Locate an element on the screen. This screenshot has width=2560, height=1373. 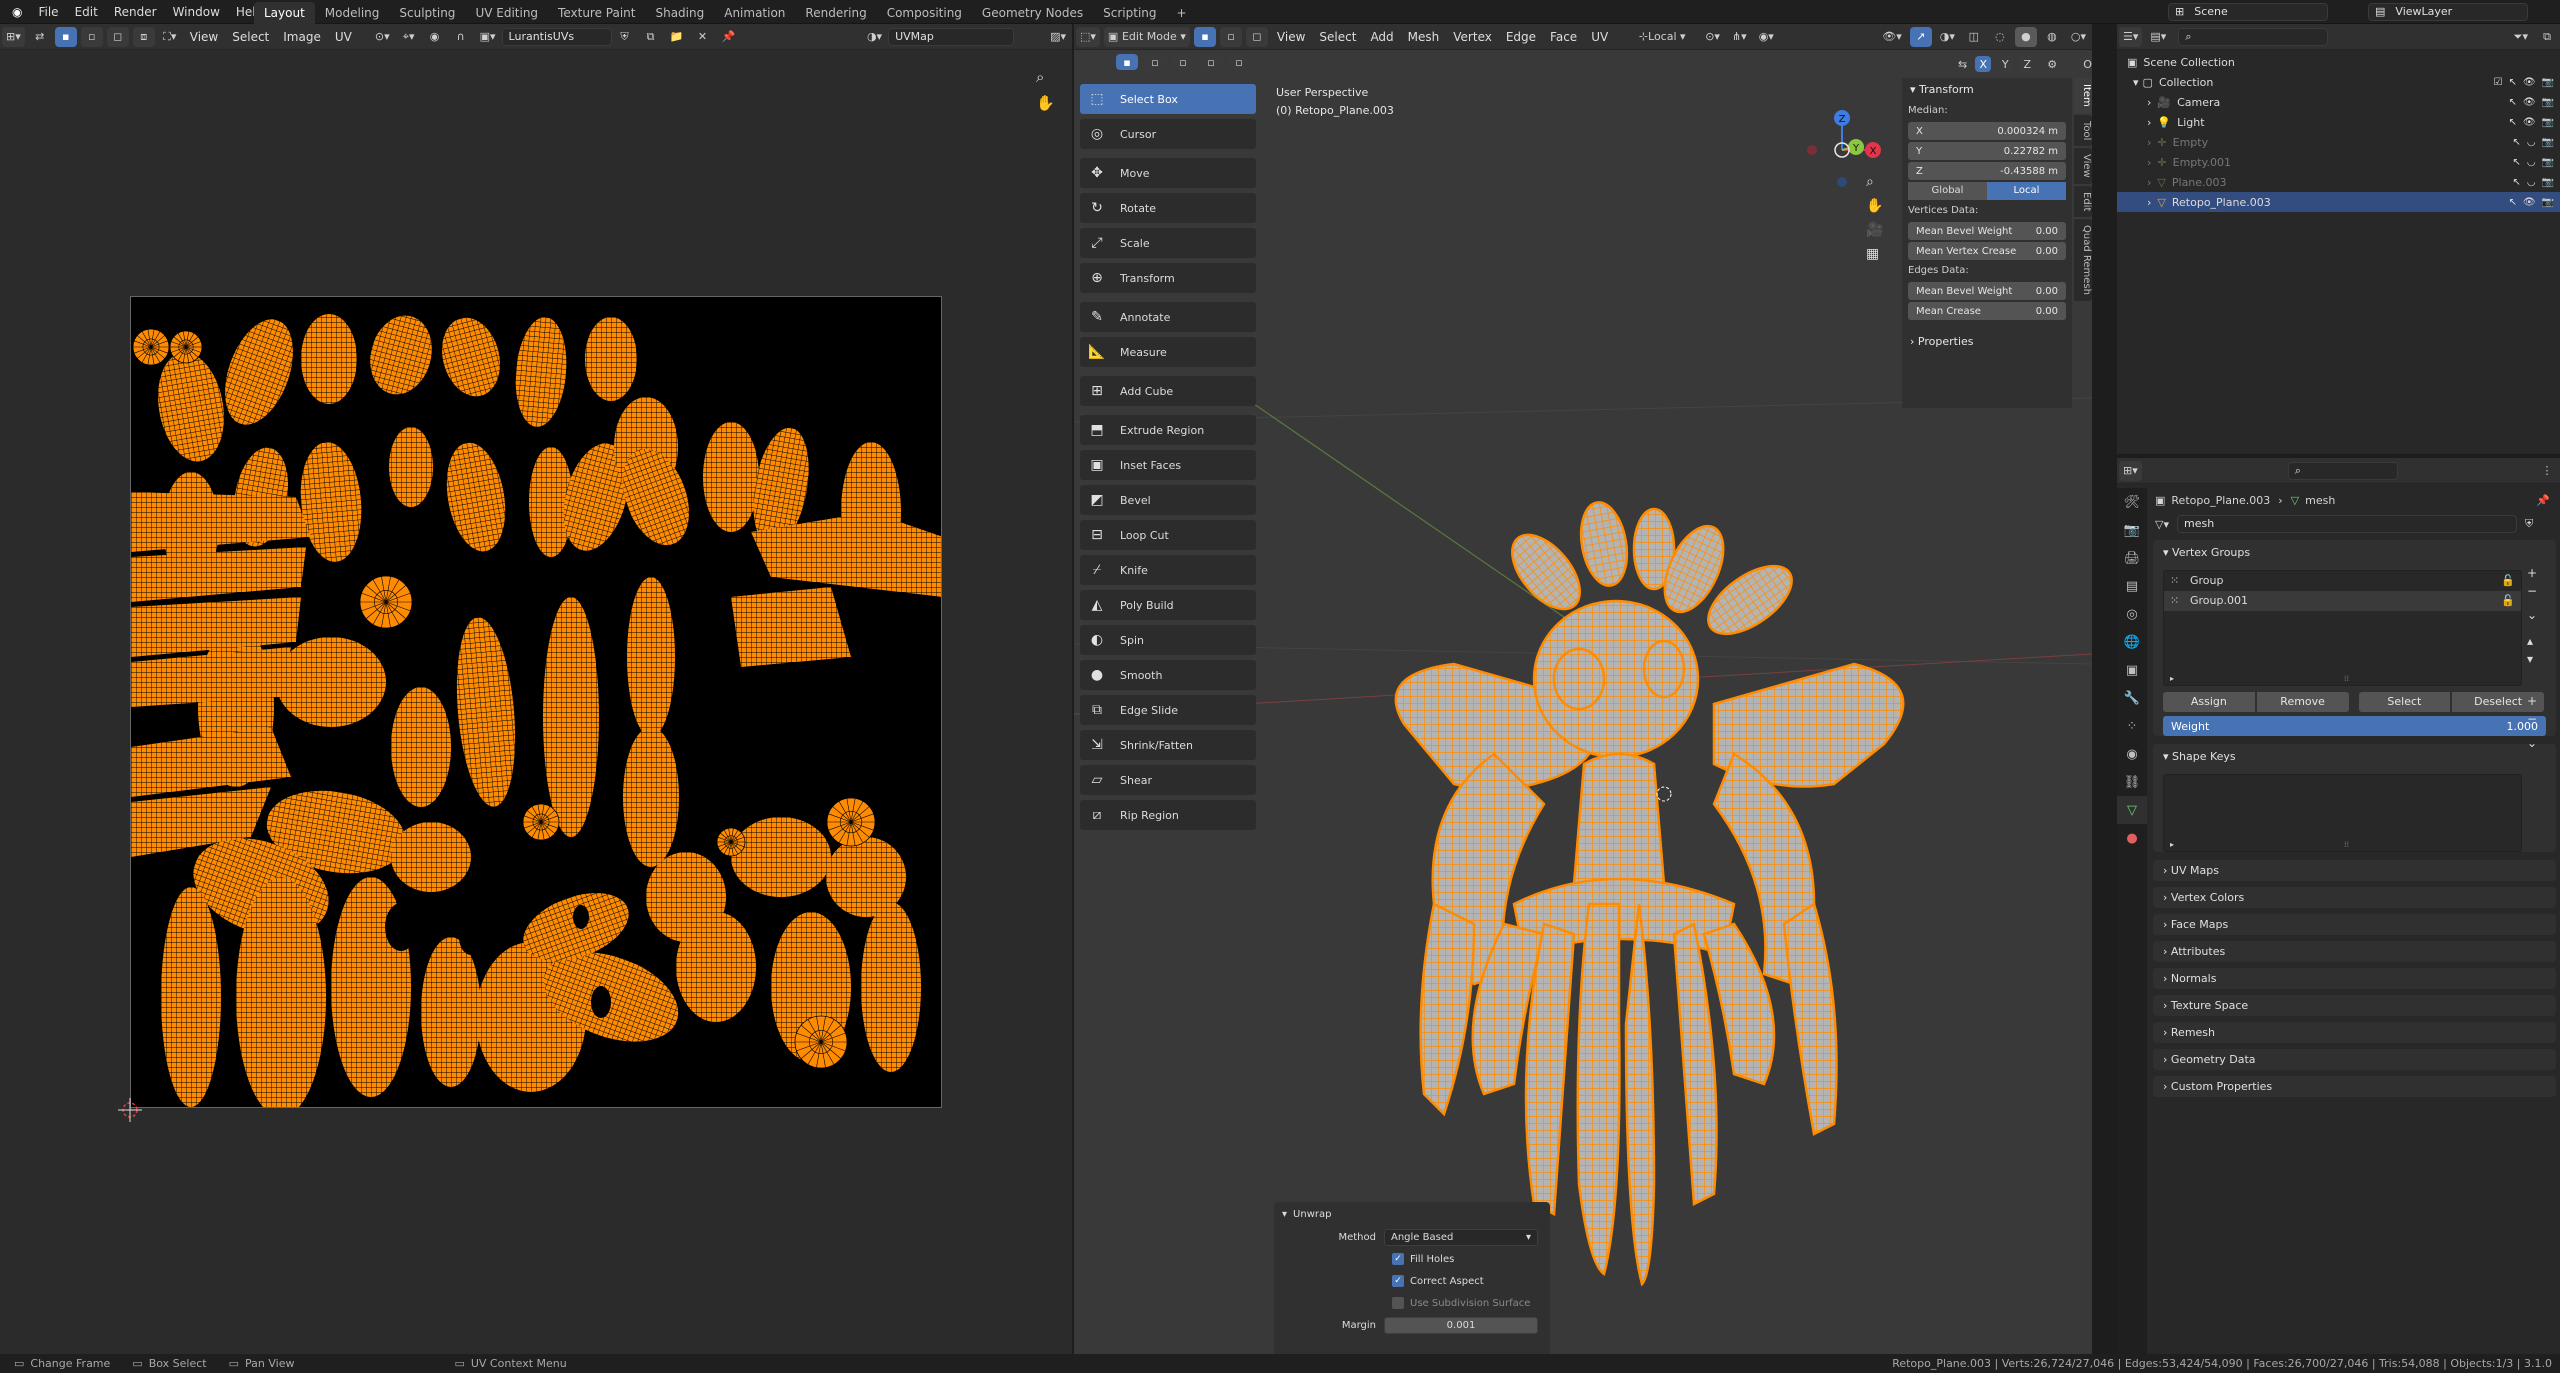
properties-panel-header: › Properties is located at coordinates (1987, 342).